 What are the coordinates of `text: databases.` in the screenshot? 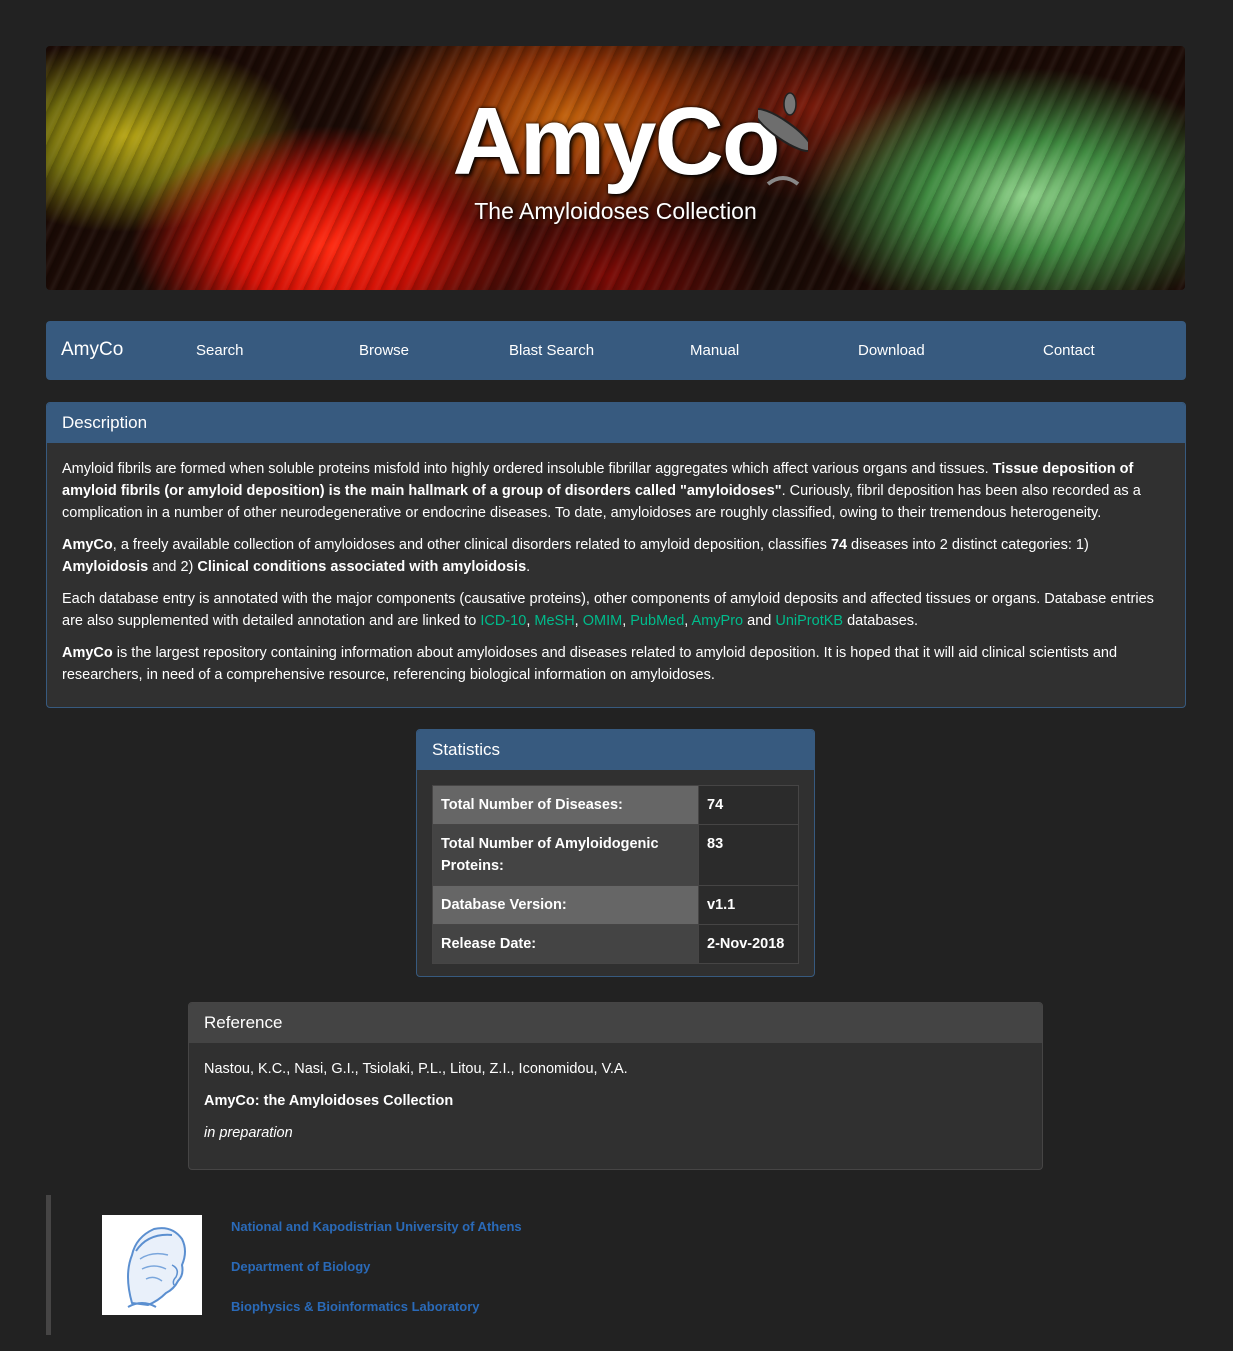 It's located at (881, 621).